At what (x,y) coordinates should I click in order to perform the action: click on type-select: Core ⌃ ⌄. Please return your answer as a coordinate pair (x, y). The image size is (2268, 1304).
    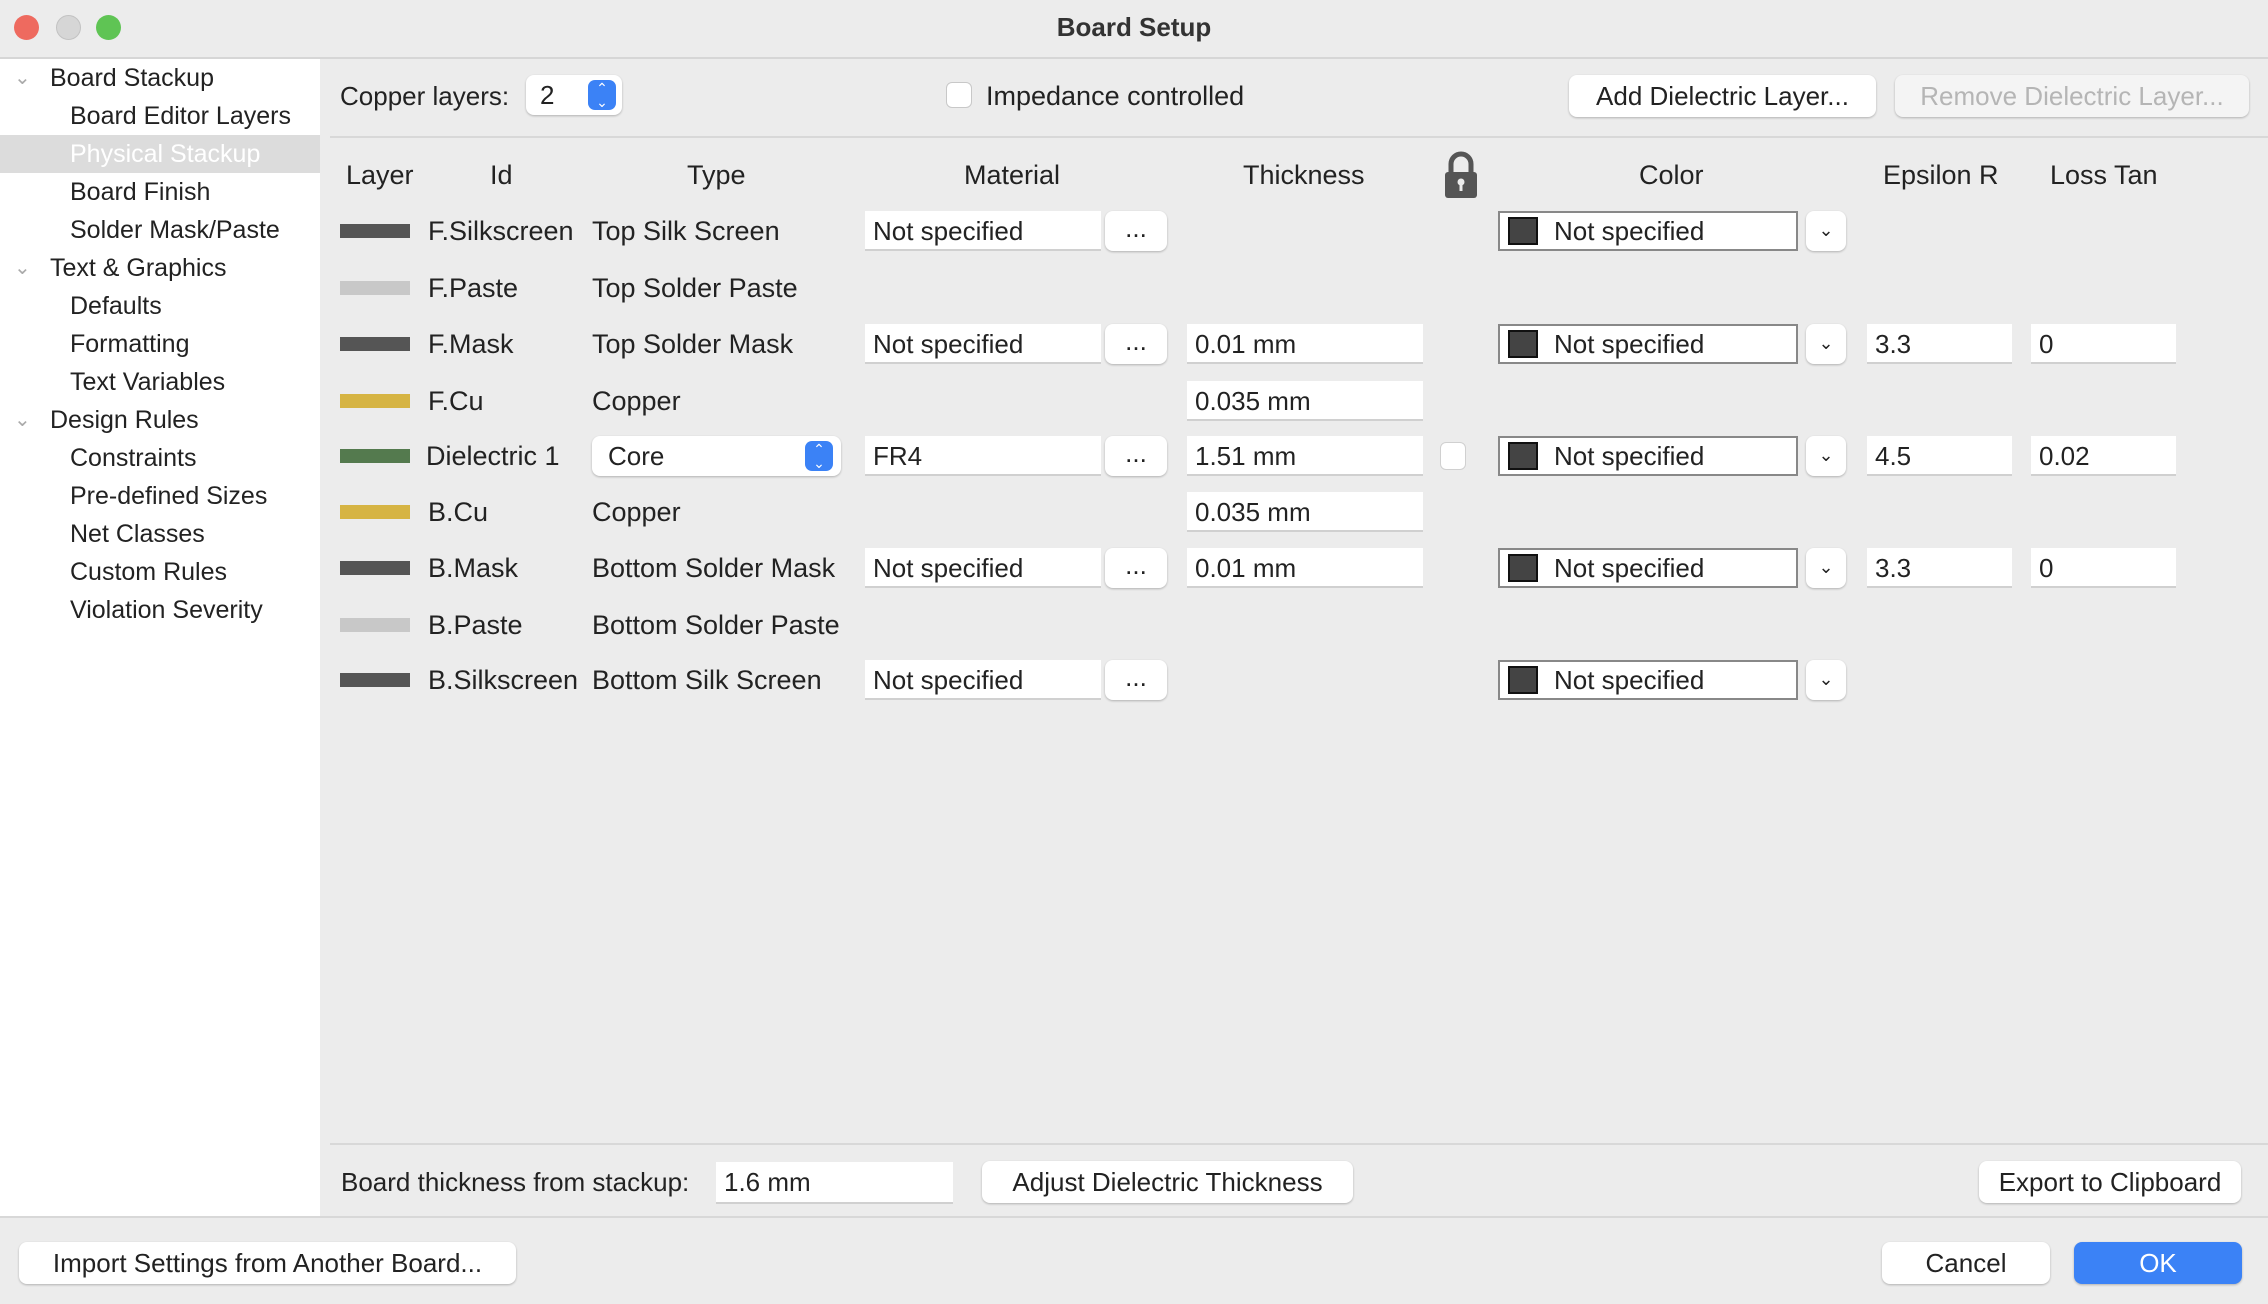
    Looking at the image, I should click on (716, 456).